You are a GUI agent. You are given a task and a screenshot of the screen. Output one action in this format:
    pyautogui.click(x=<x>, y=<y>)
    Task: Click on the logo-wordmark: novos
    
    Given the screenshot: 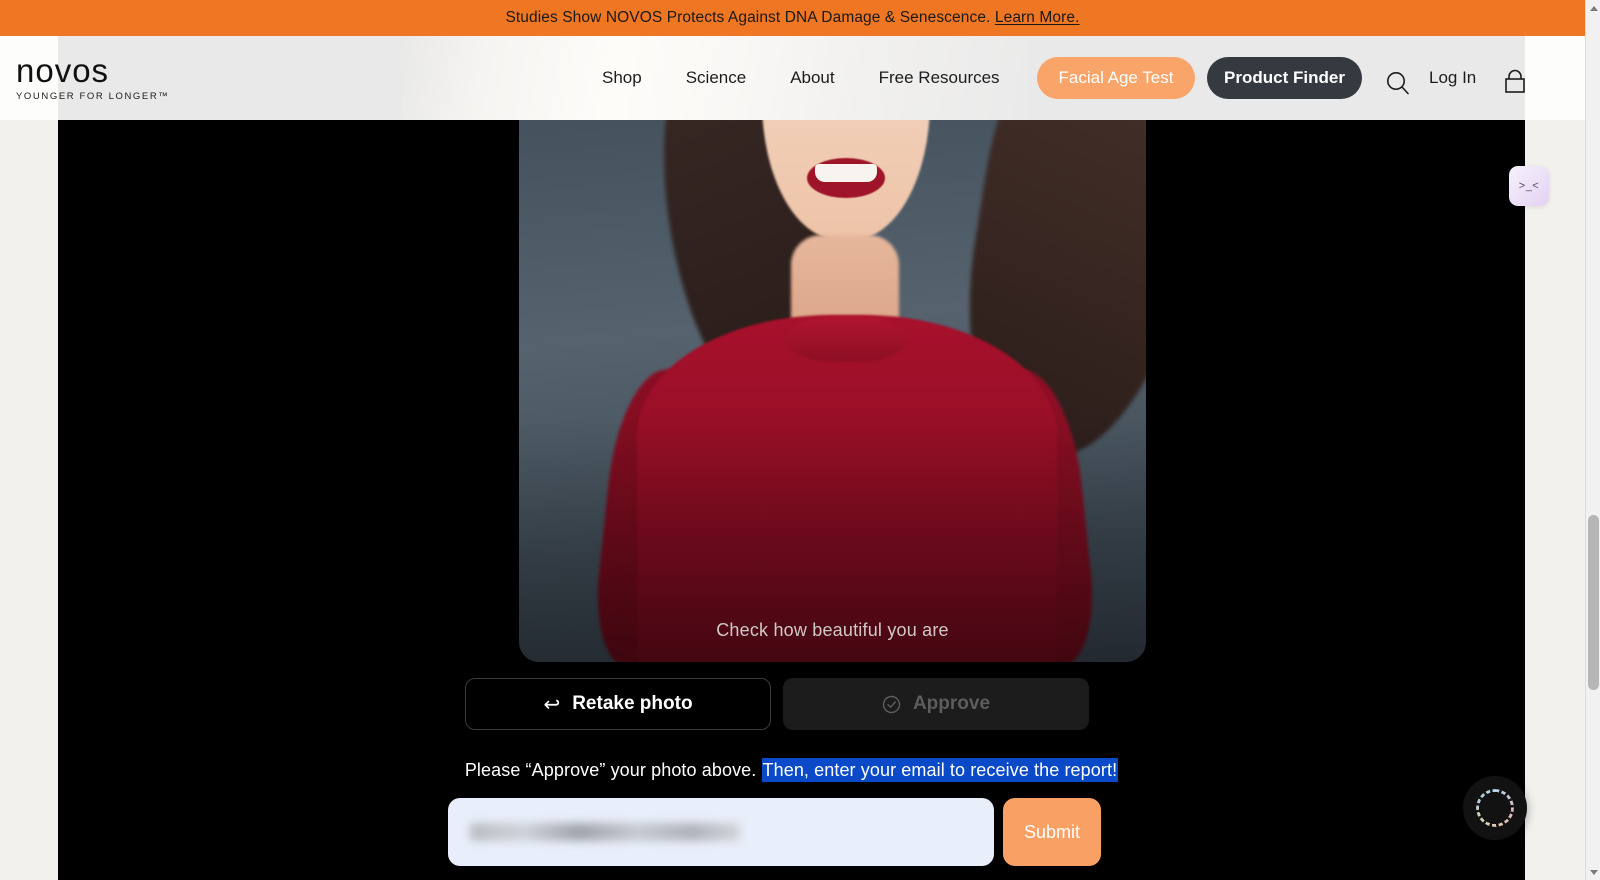 What is the action you would take?
    pyautogui.click(x=63, y=70)
    